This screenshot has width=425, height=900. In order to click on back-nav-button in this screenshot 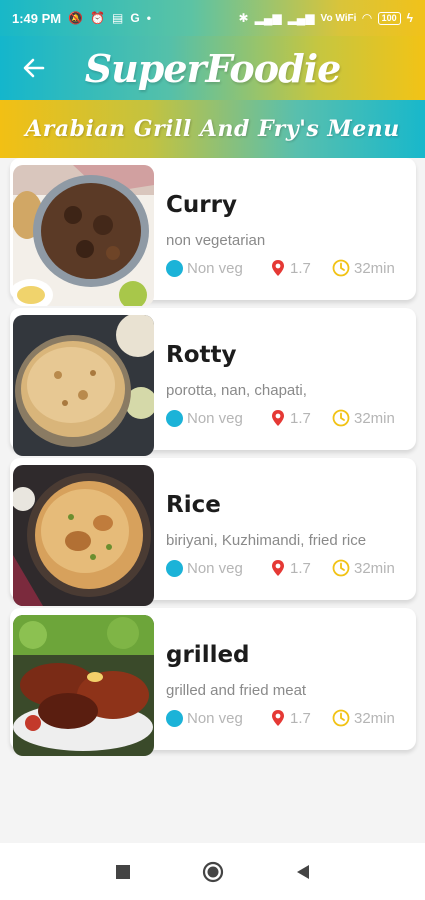, I will do `click(303, 872)`.